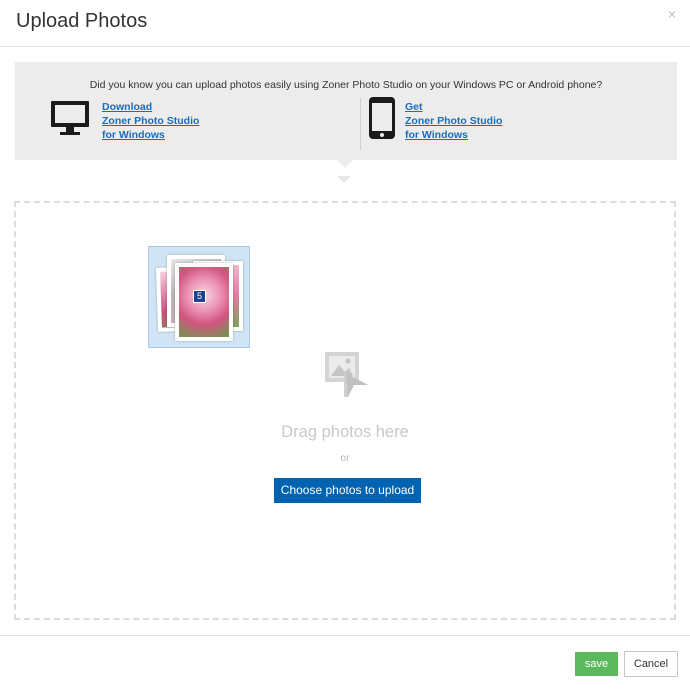  What do you see at coordinates (596, 664) in the screenshot?
I see `save-button: save` at bounding box center [596, 664].